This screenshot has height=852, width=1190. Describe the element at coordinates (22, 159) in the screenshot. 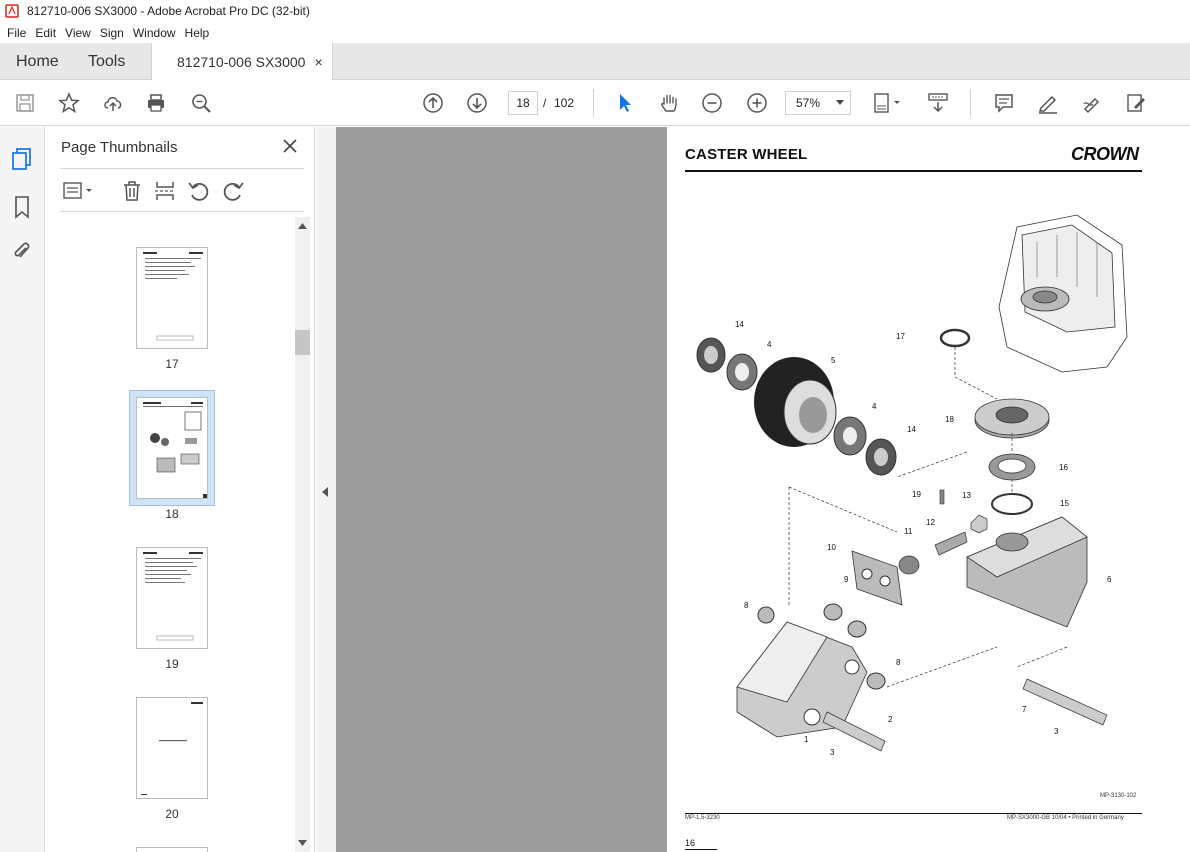

I see `page-thumbnails-icon` at that location.